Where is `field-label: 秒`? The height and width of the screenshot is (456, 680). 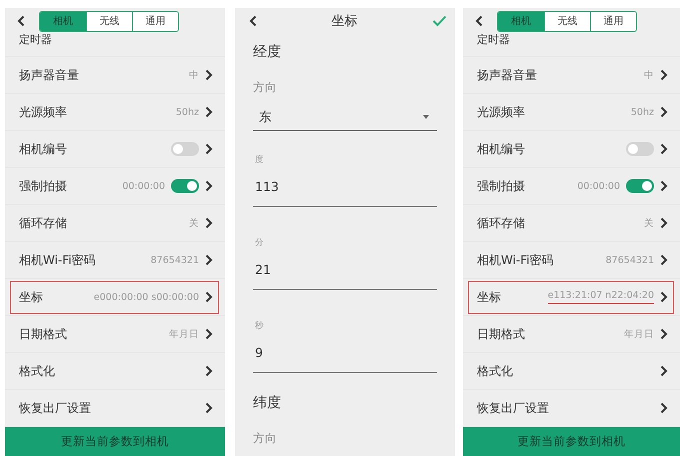 field-label: 秒 is located at coordinates (259, 326).